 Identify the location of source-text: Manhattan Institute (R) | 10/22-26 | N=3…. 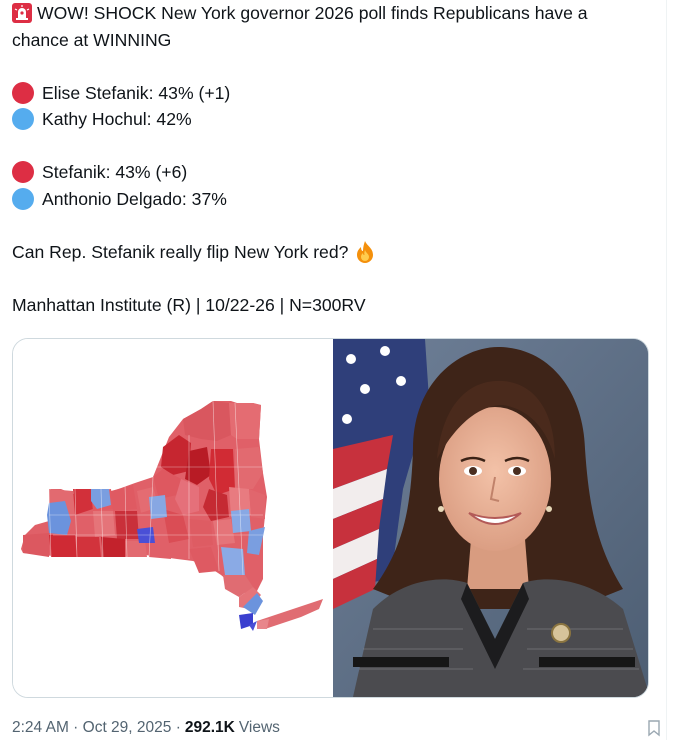
(189, 304).